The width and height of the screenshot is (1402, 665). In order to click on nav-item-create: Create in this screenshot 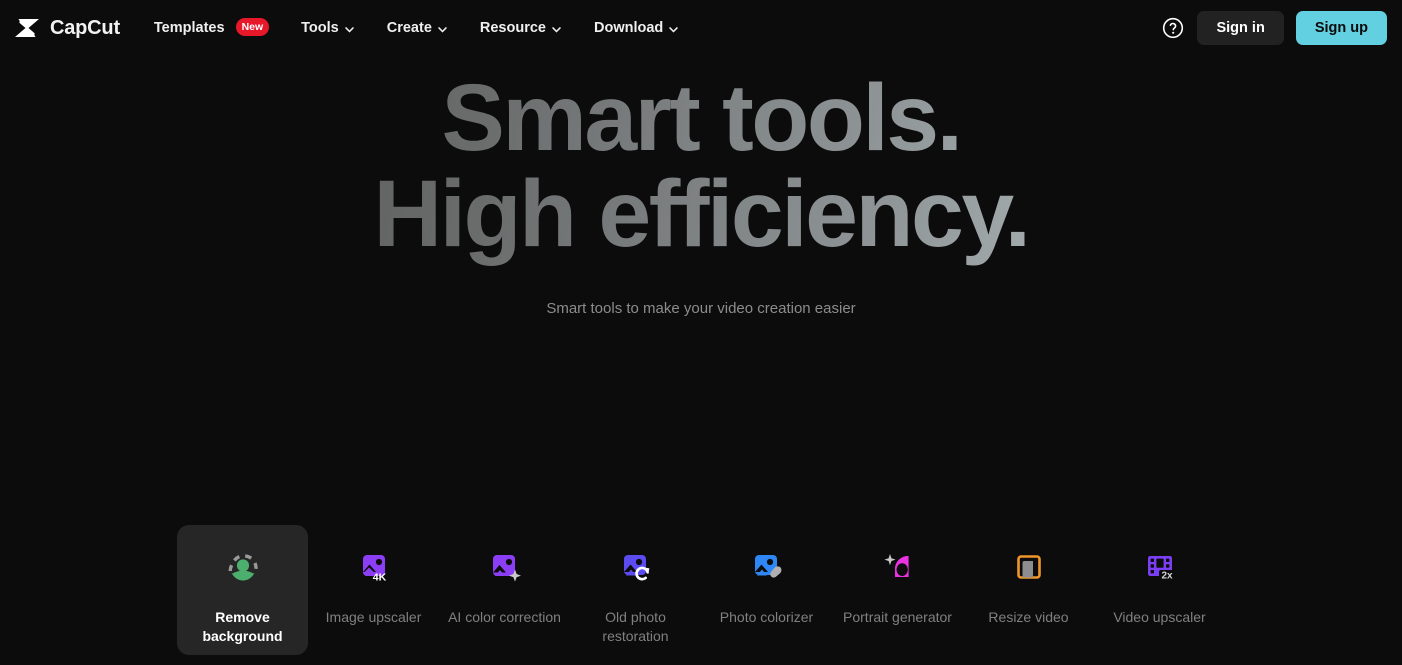, I will do `click(417, 28)`.